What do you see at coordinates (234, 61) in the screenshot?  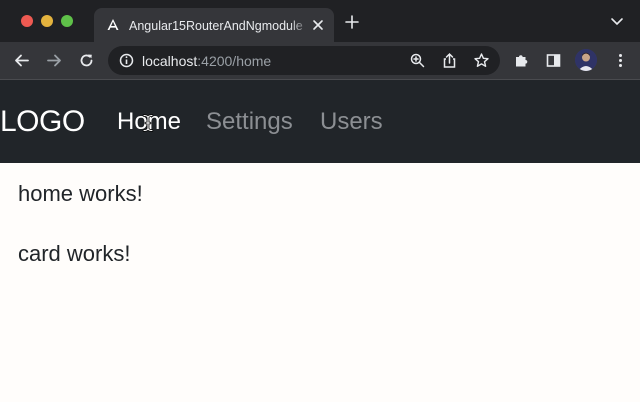 I see `url-path: :4200/home` at bounding box center [234, 61].